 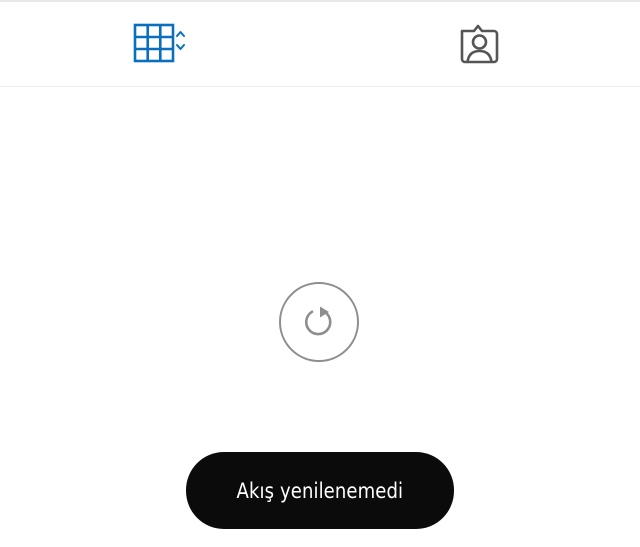 I want to click on error-toast: Akış yenilenemedi, so click(x=320, y=490).